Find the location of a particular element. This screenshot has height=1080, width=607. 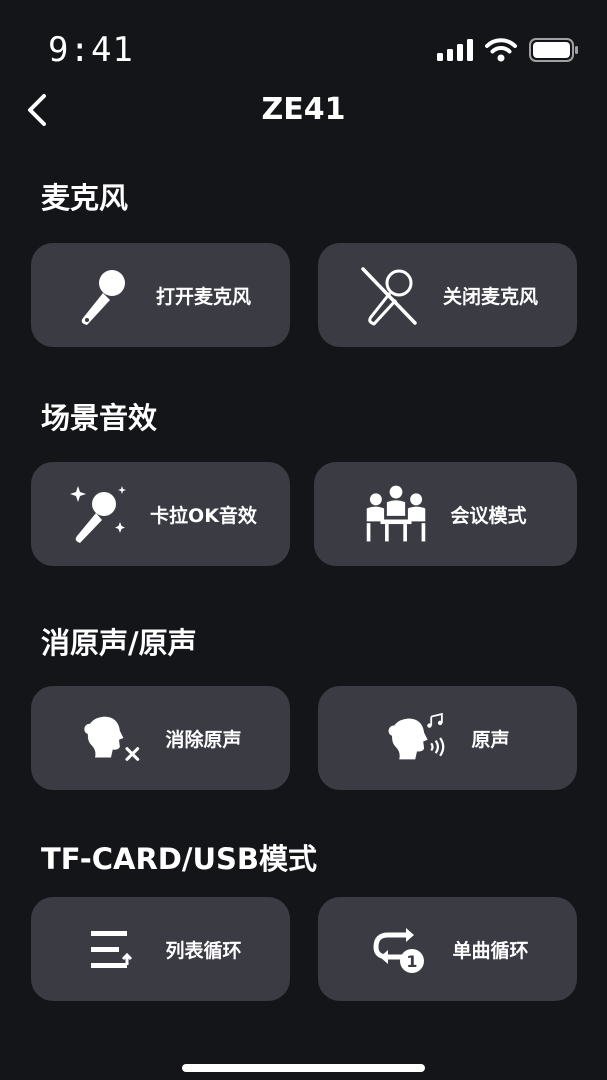

single-loop-label: 单曲循环 is located at coordinates (490, 950).